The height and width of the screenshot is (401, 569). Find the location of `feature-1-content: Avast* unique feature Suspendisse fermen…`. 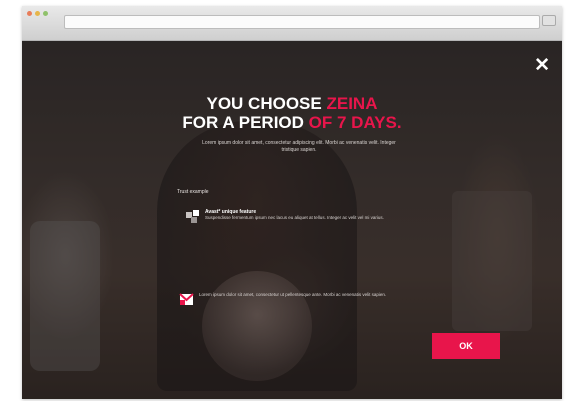

feature-1-content: Avast* unique feature Suspendisse fermen… is located at coordinates (294, 215).